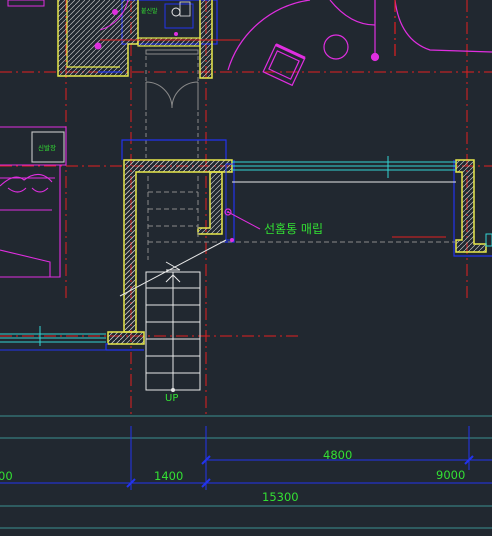 The height and width of the screenshot is (536, 492). I want to click on annotation-leader, so click(242, 225).